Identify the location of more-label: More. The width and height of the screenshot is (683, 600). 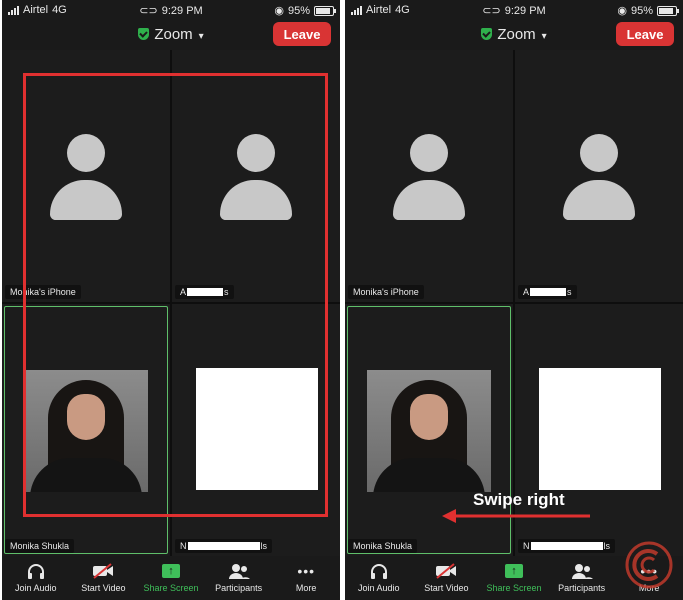
(306, 588).